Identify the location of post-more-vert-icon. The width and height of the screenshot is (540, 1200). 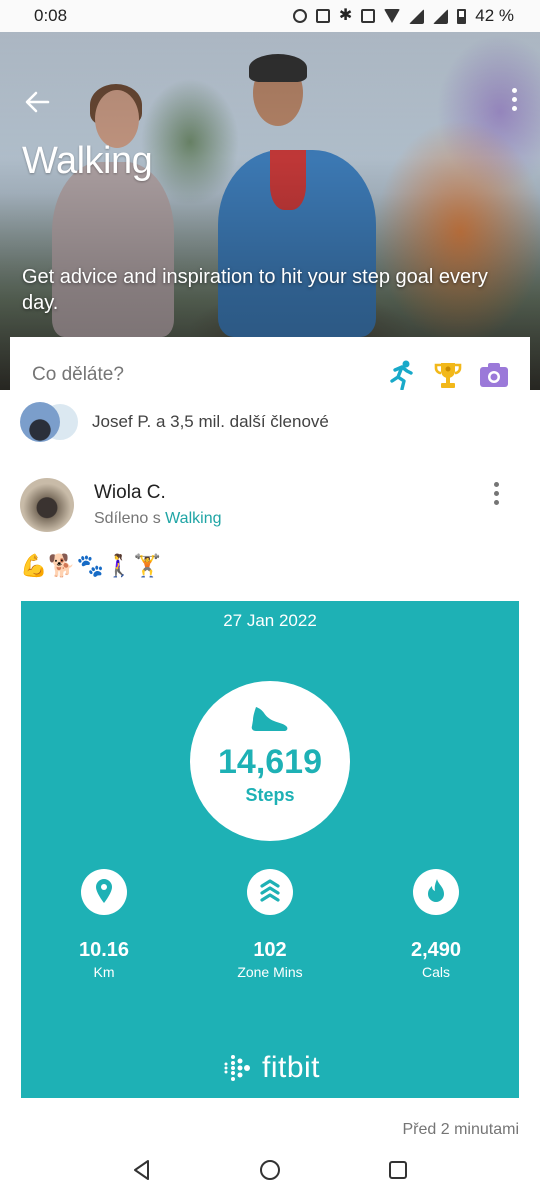
(496, 496).